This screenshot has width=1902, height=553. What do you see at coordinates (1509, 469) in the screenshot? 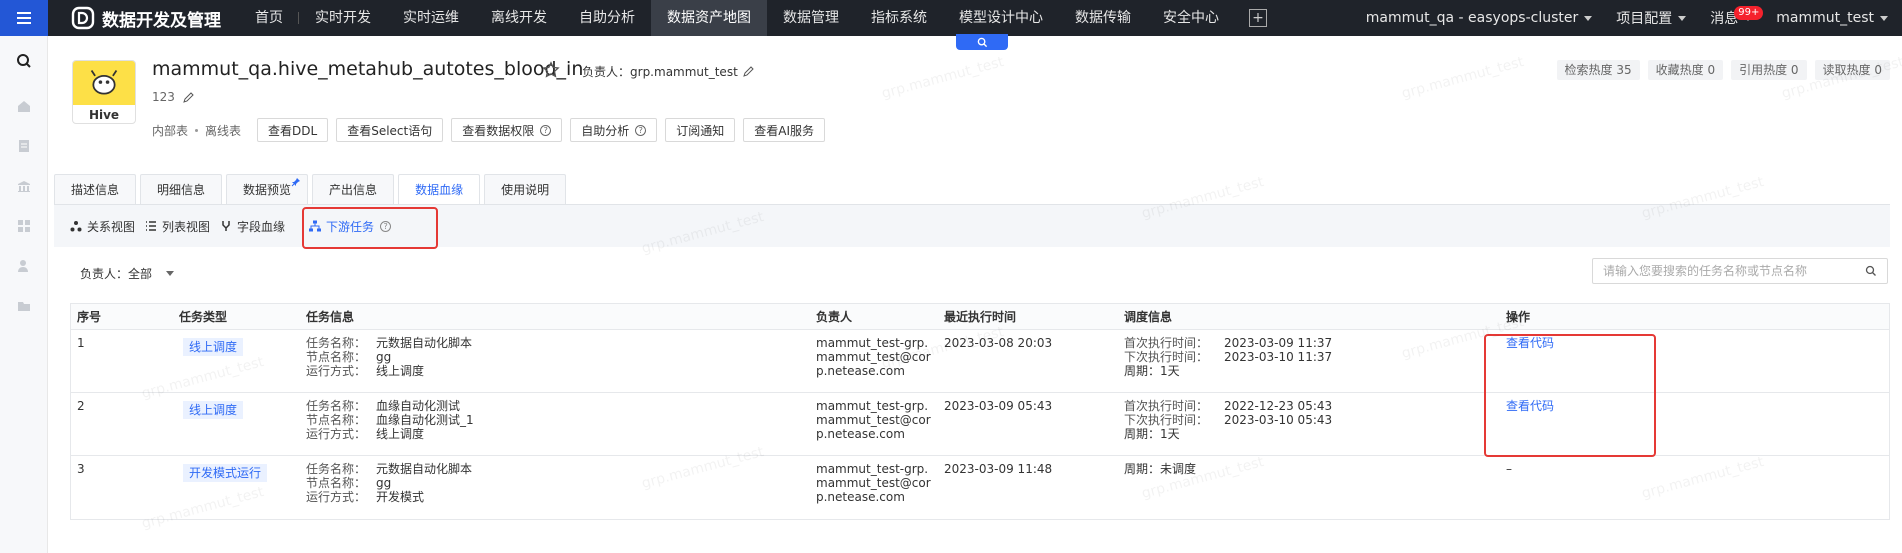
I see `no-action-placeholder: –` at bounding box center [1509, 469].